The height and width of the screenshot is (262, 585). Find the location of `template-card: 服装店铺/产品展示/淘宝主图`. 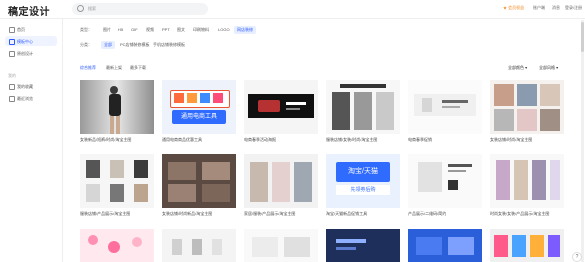

template-card: 服装店铺/产品展示/淘宝主图 is located at coordinates (117, 187).